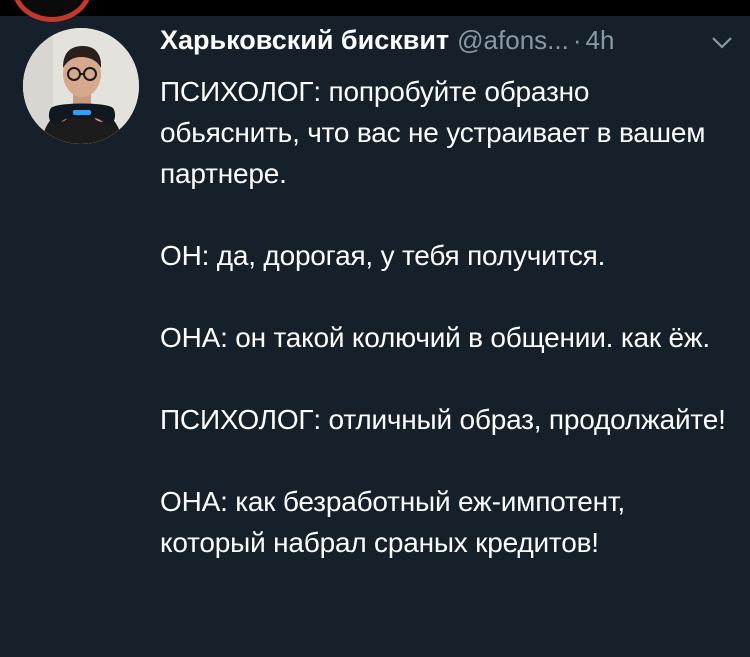 The height and width of the screenshot is (657, 750). Describe the element at coordinates (375, 11) in the screenshot. I see `previous-tweet-strip` at that location.